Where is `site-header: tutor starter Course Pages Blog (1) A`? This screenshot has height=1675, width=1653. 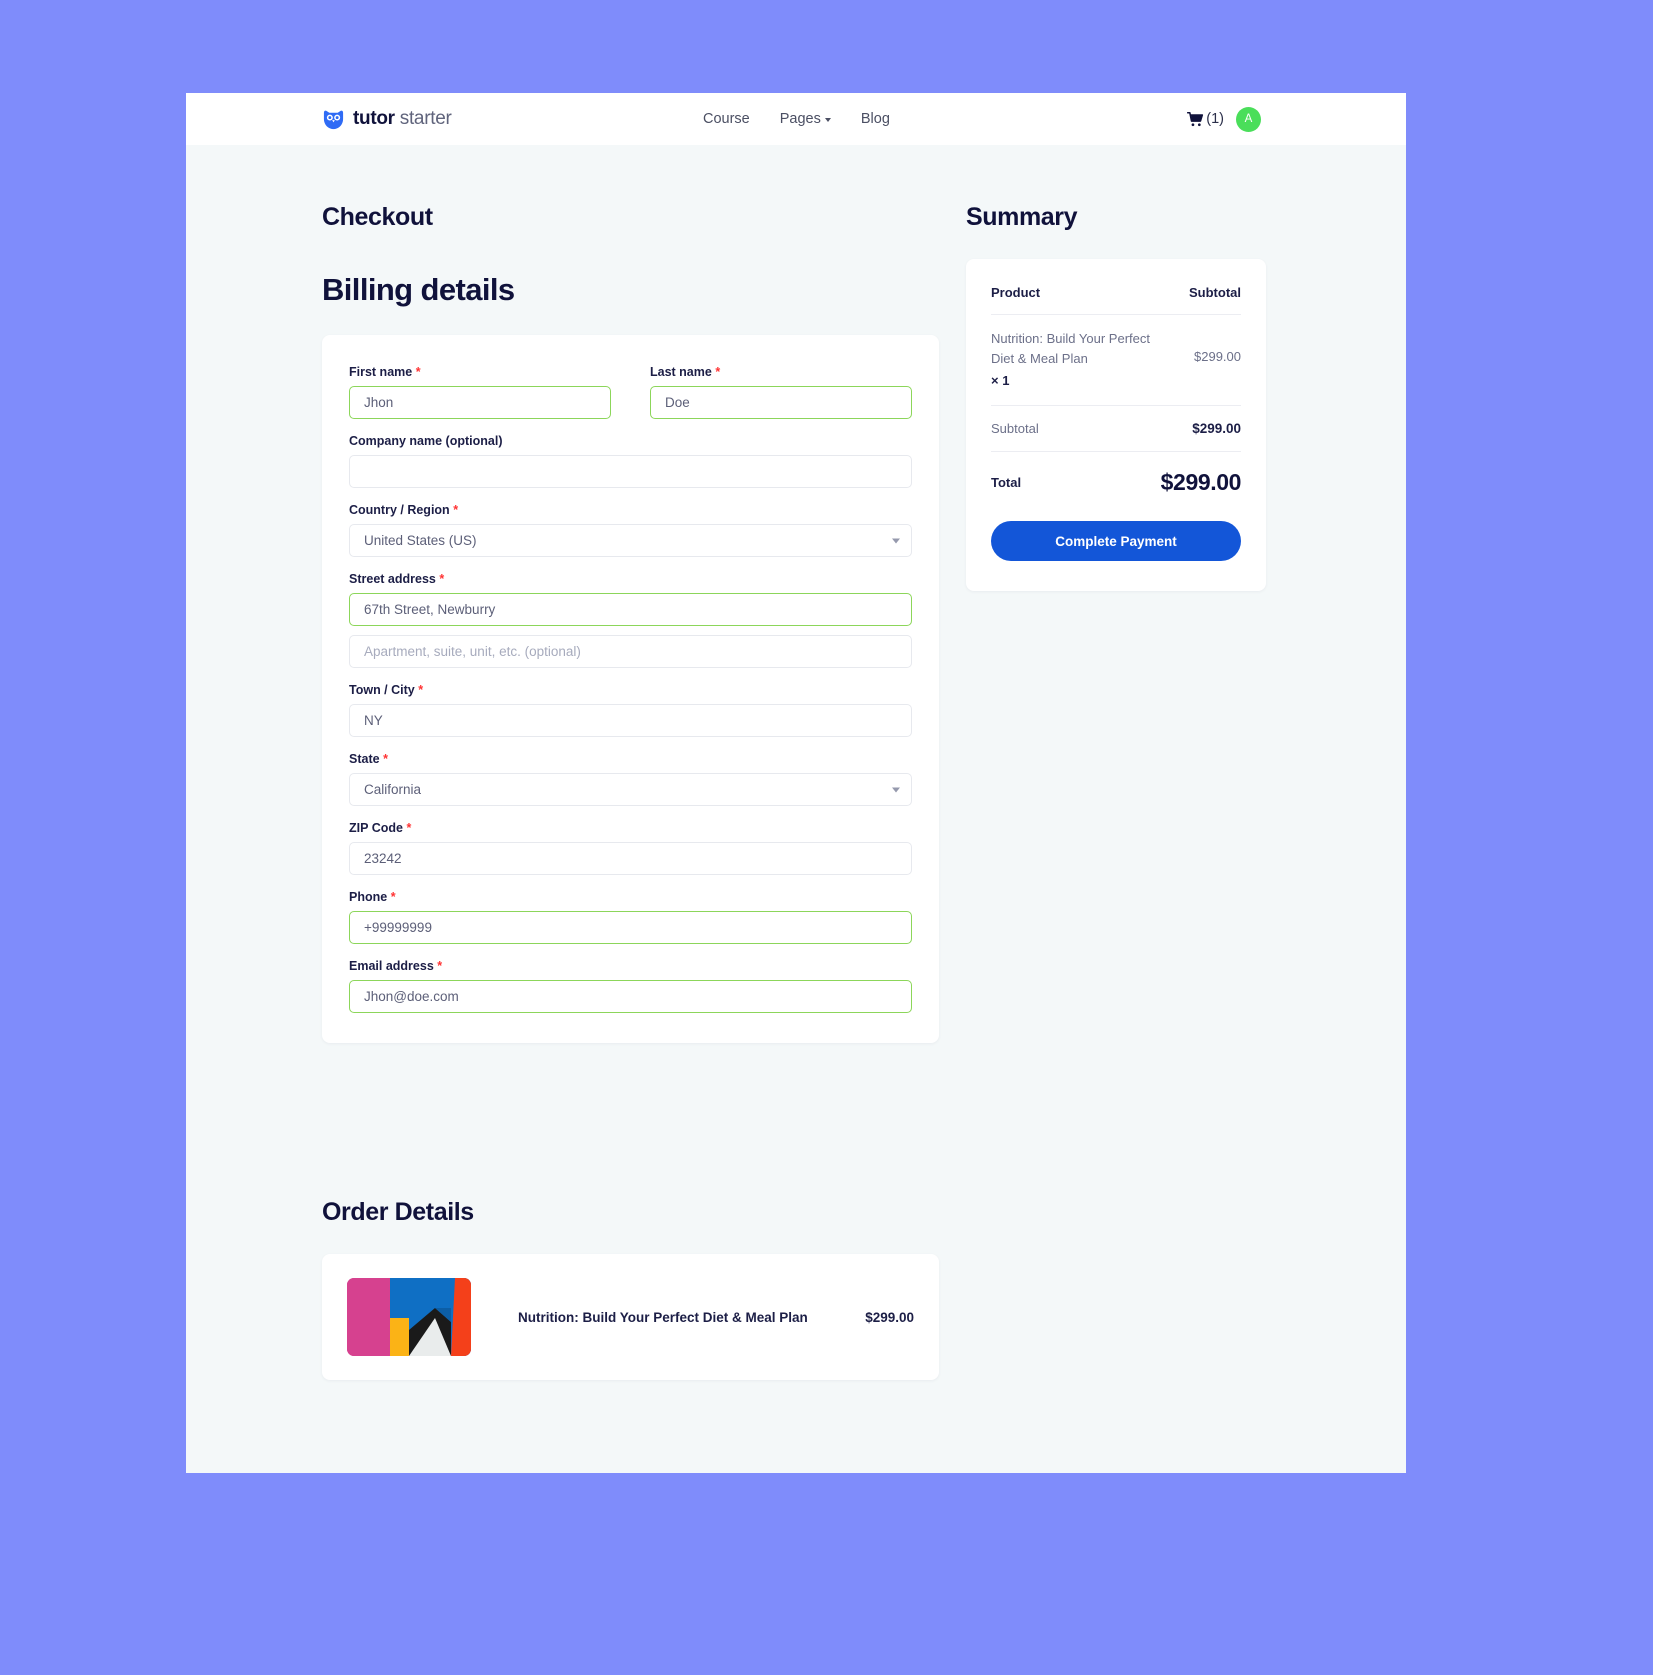
site-header: tutor starter Course Pages Blog (1) A is located at coordinates (796, 119).